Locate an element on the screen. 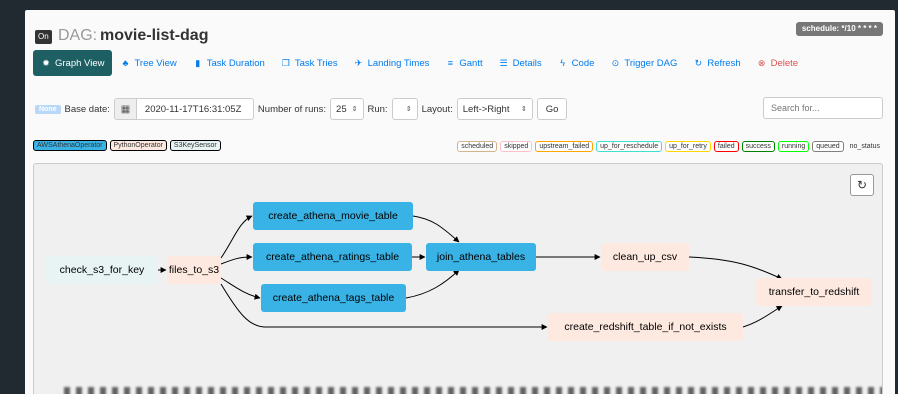  nav-label: Task Duration is located at coordinates (235, 63).